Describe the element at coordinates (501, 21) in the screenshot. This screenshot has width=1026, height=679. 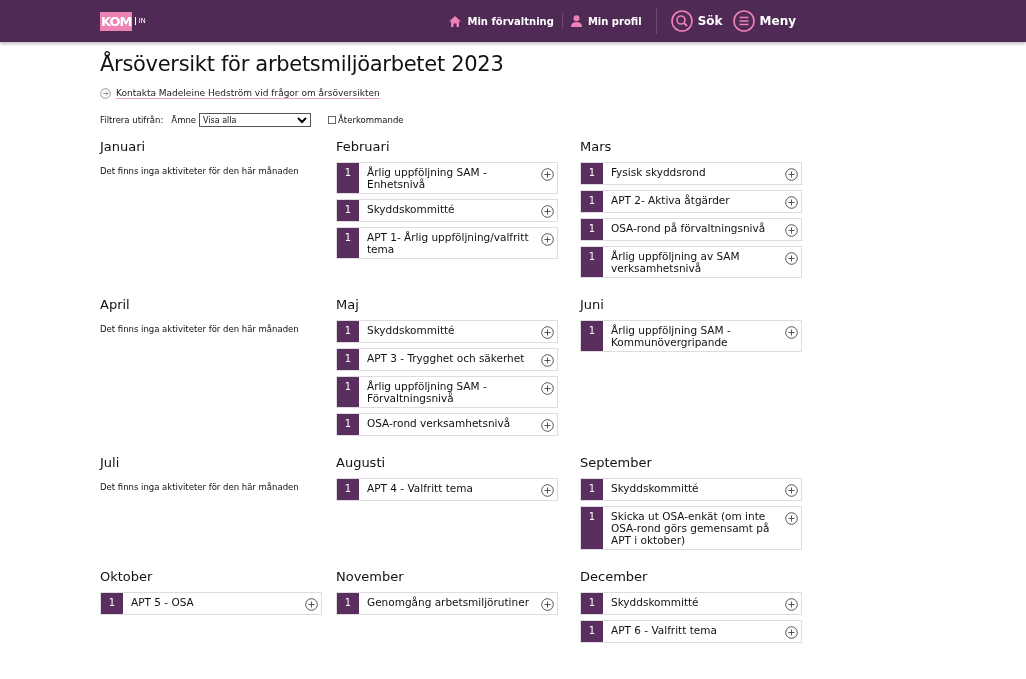
I see `nav-link: Min förvaltning` at that location.